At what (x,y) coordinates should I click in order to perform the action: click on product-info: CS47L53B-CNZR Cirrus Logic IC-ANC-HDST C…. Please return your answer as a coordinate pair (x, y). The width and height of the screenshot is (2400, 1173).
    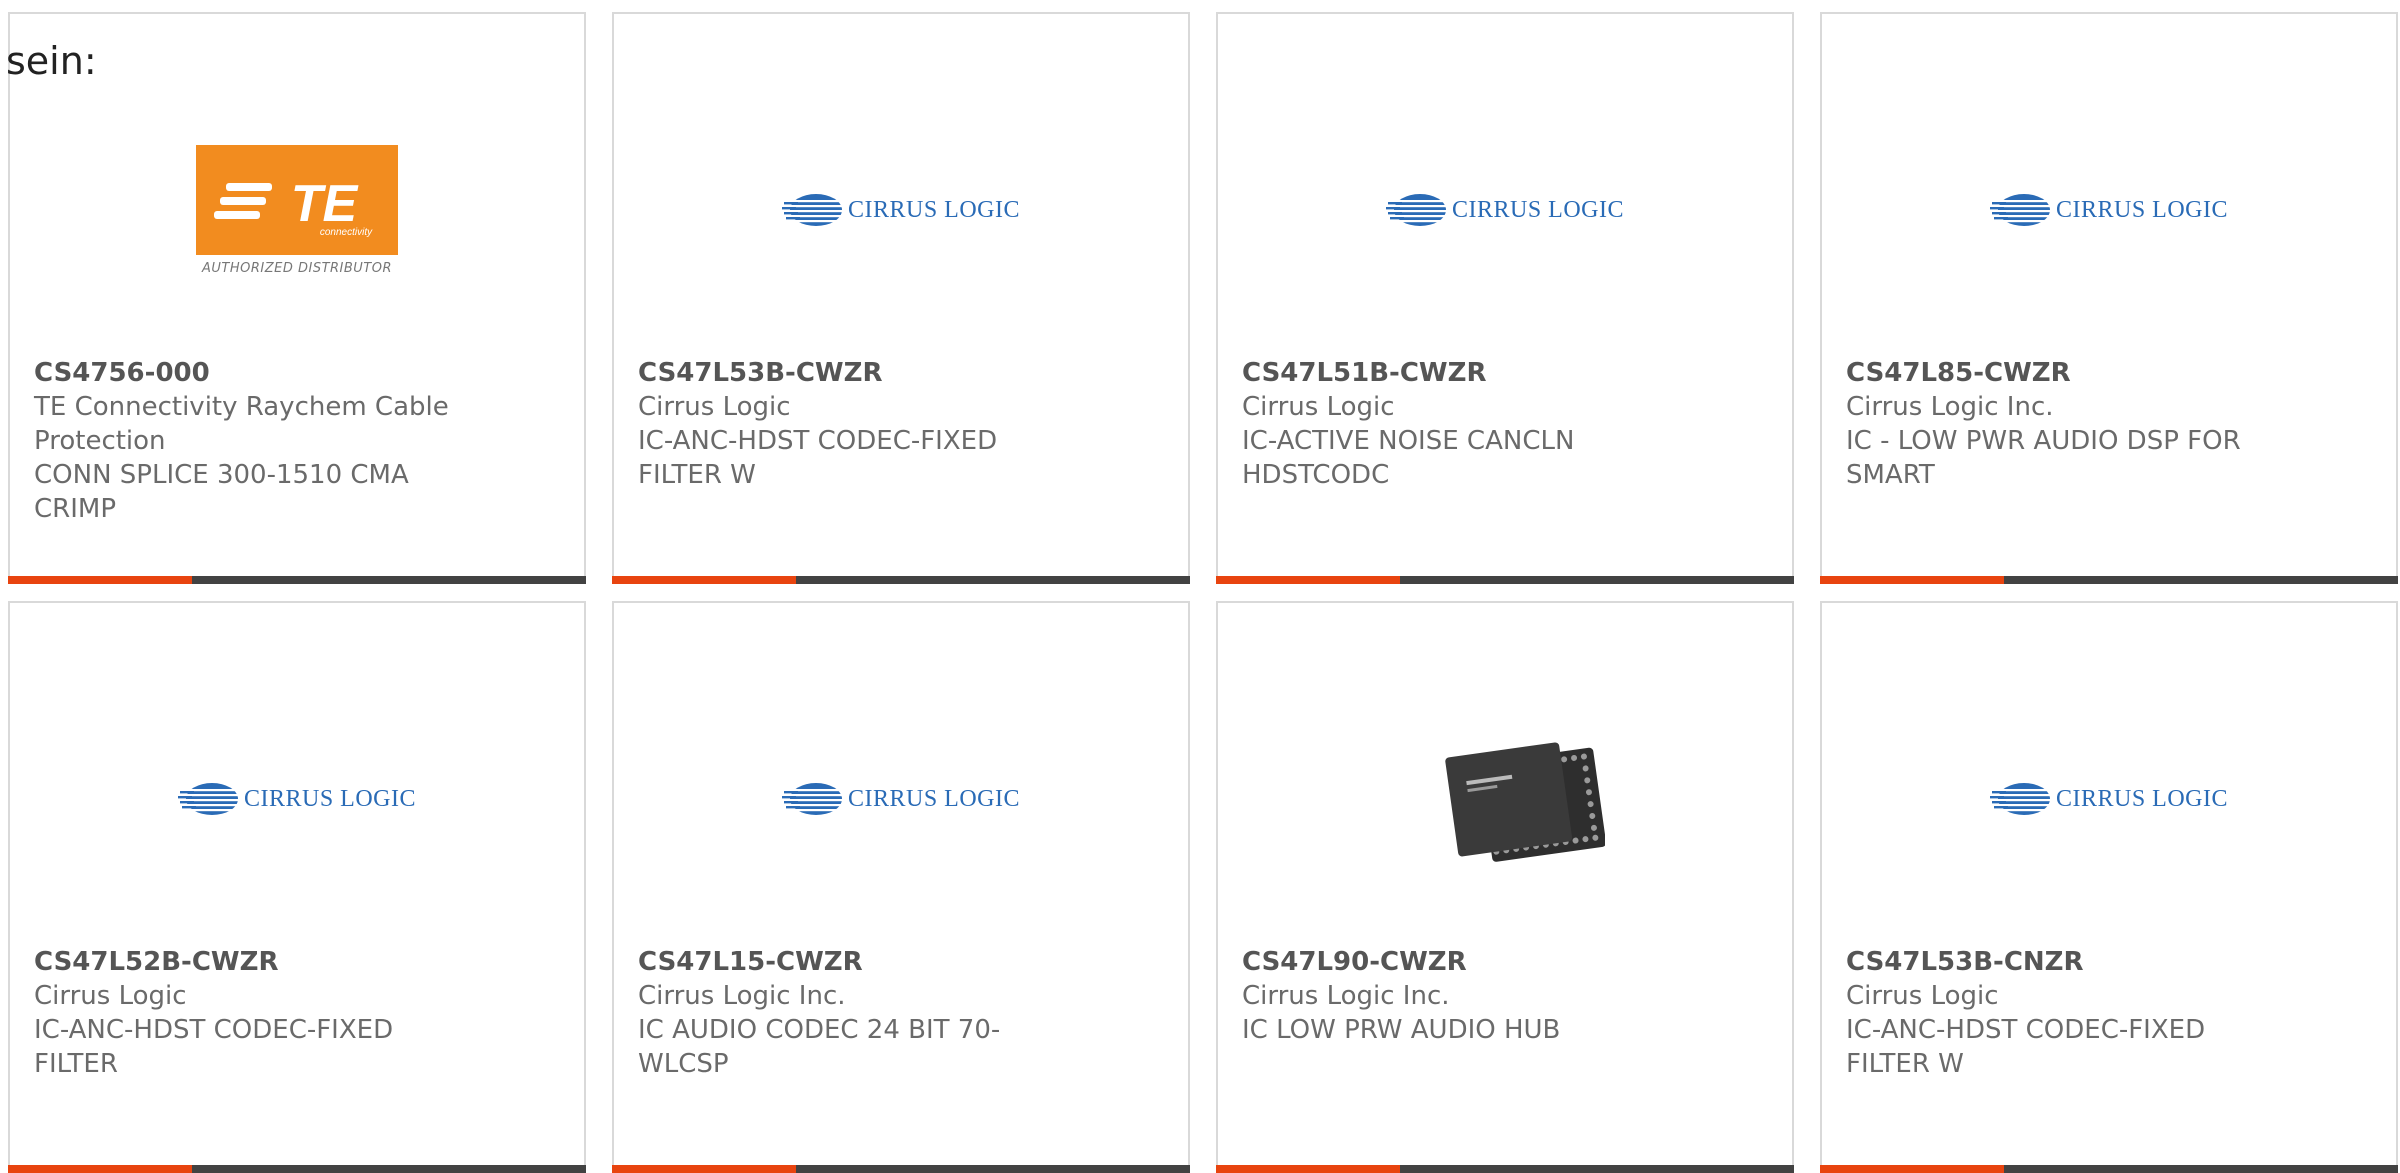
    Looking at the image, I should click on (2056, 1013).